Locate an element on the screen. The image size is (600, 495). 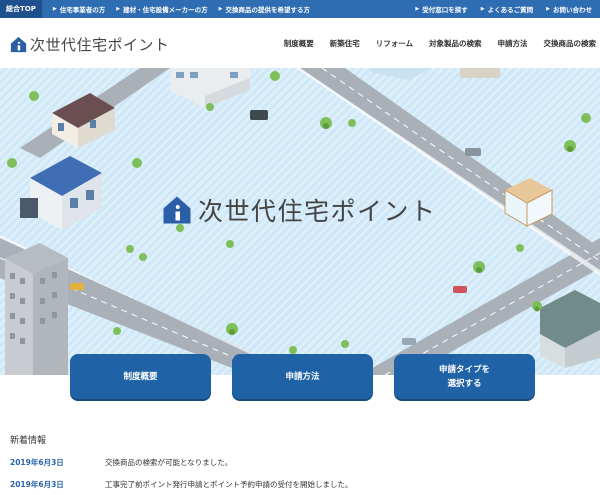
link-label: 住宅事業者の方 is located at coordinates (82, 10).